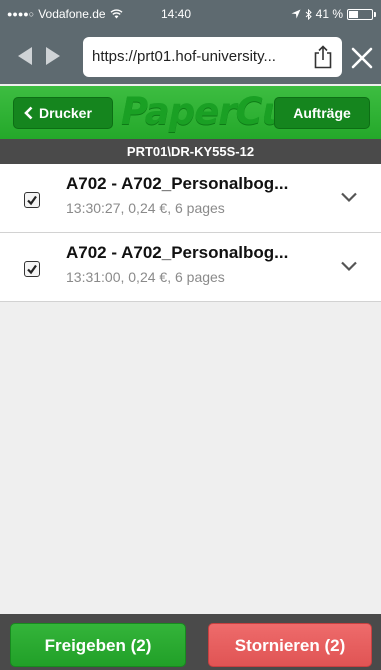 The width and height of the screenshot is (381, 670). I want to click on release-button: Freigeben (2), so click(98, 645).